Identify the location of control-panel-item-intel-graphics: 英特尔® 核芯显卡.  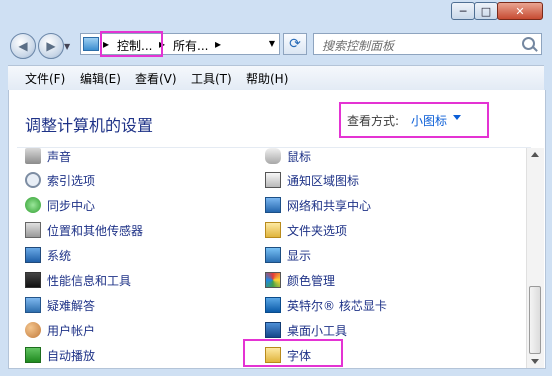
(326, 305).